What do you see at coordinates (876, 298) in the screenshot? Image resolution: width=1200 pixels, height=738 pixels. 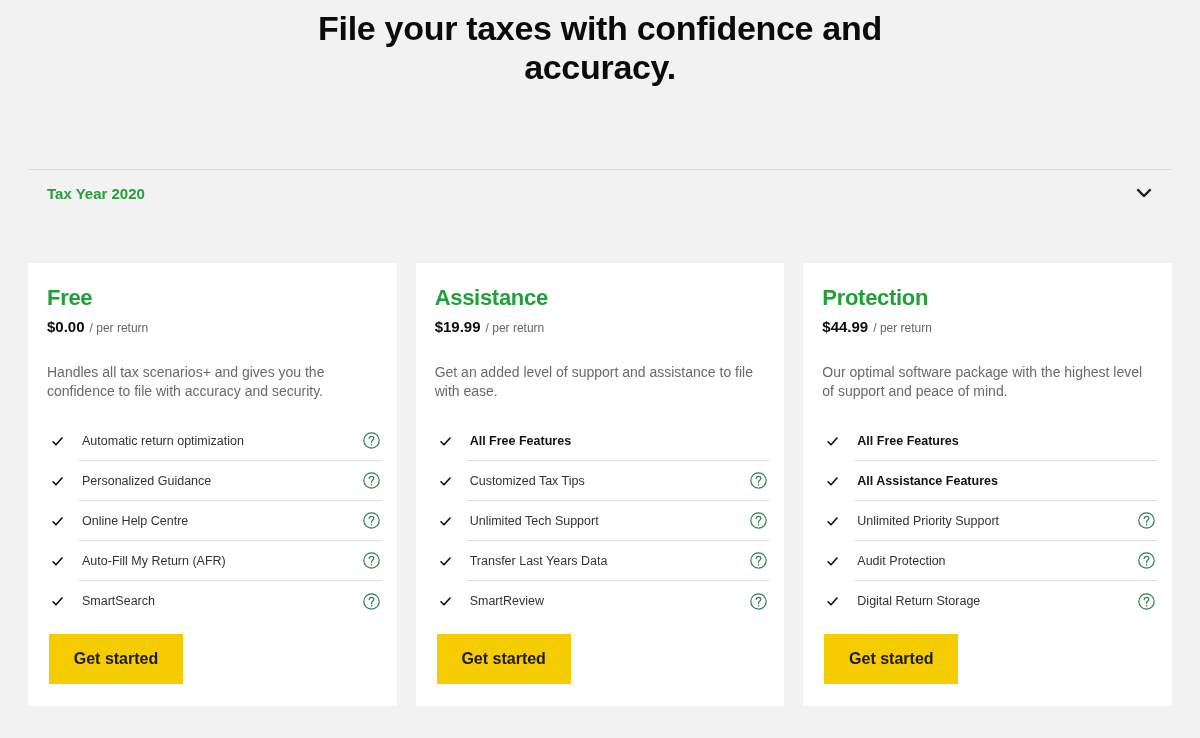 I see `plan-name: Protection` at bounding box center [876, 298].